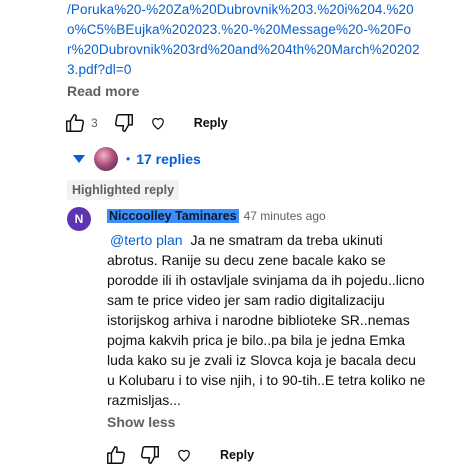  I want to click on highlighted-reply-badge: Highlighted reply, so click(123, 190).